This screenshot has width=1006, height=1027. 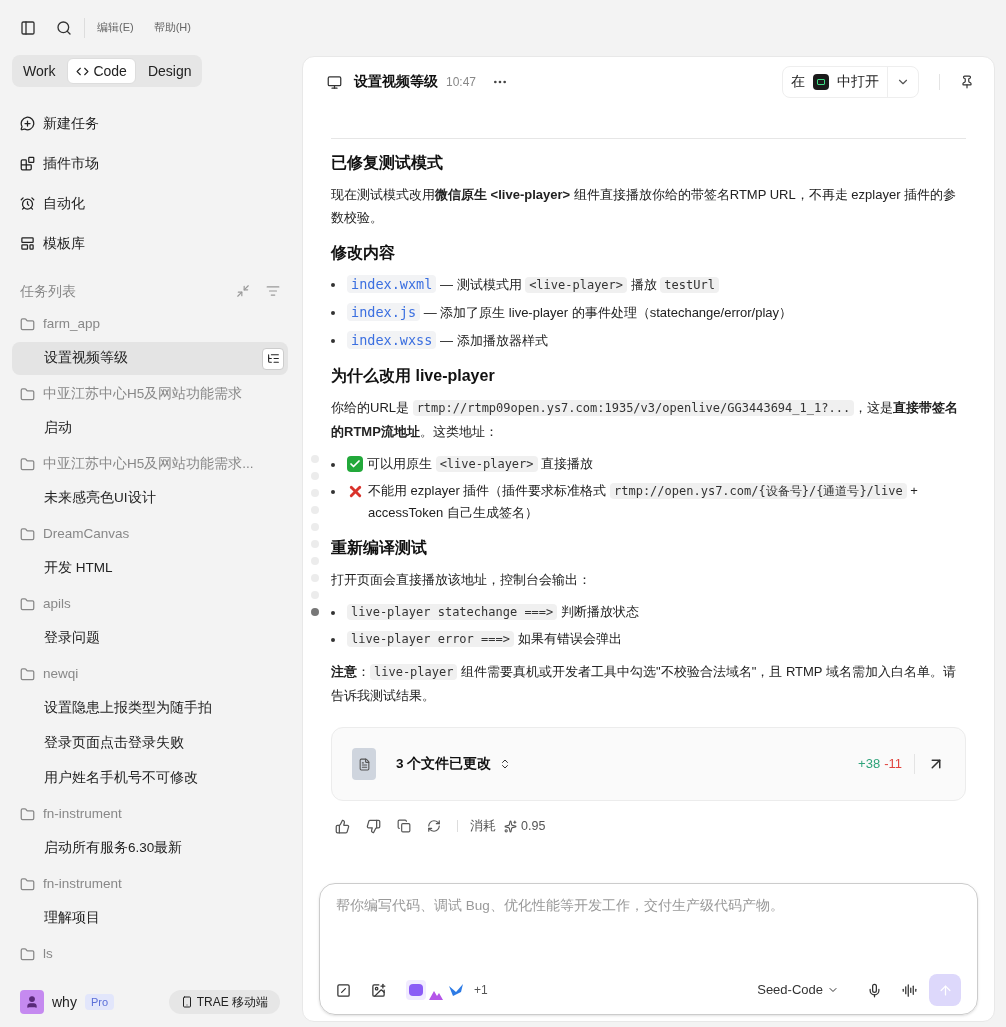 I want to click on monitor-icon, so click(x=334, y=82).